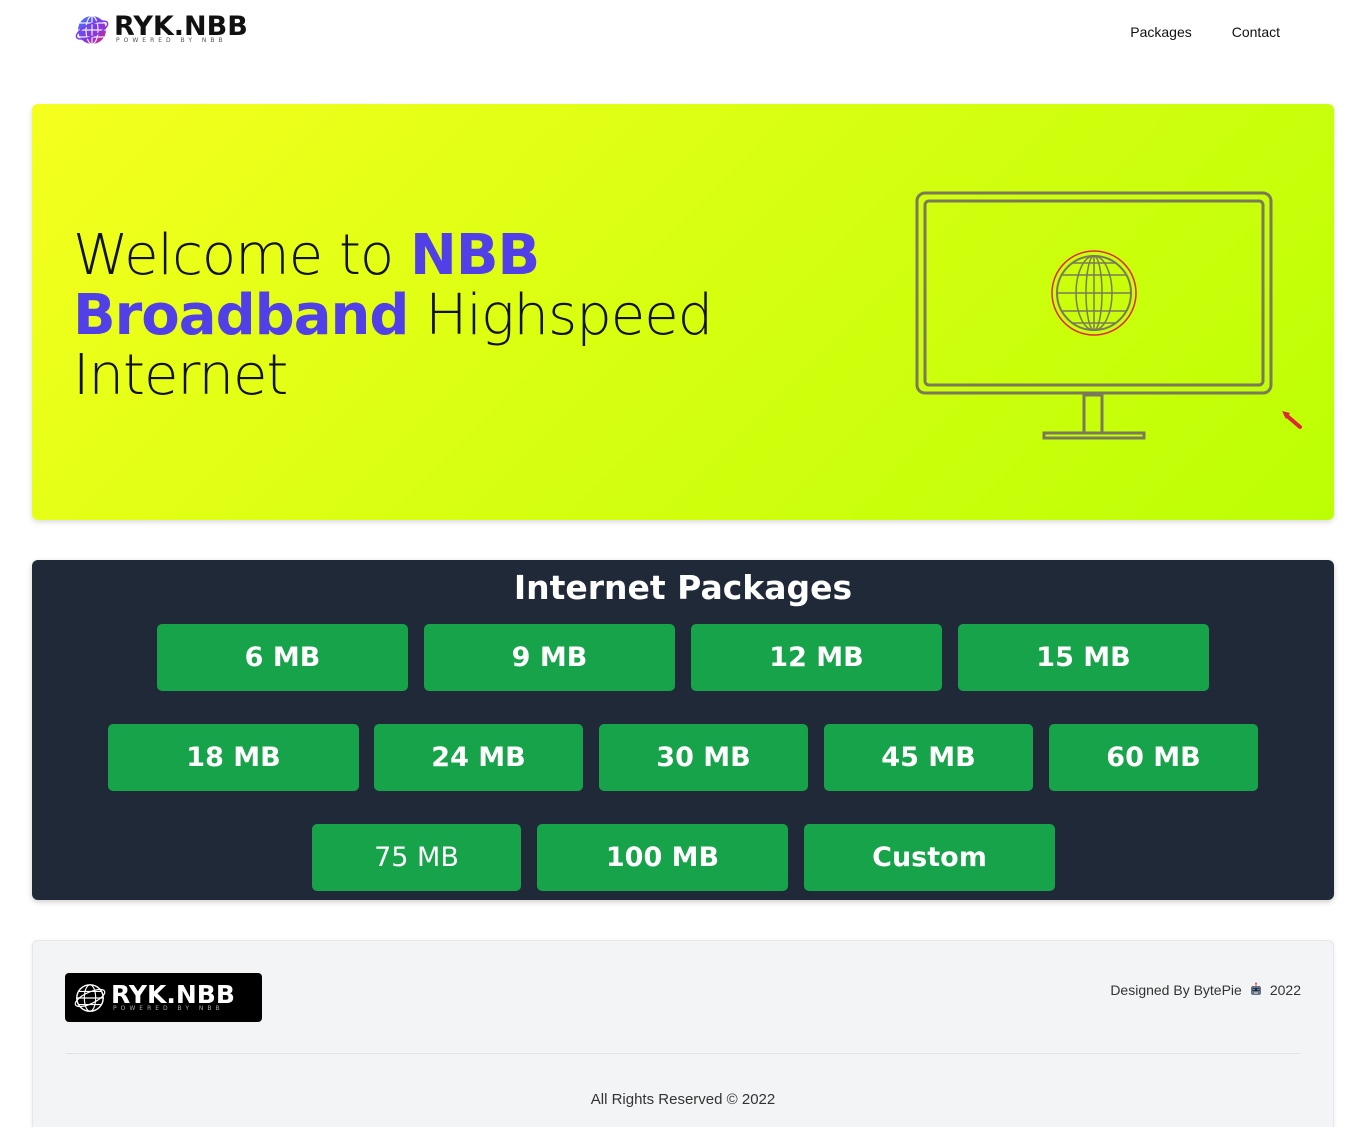 The height and width of the screenshot is (1127, 1366). Describe the element at coordinates (478, 757) in the screenshot. I see `package-button-24mb: 24 MB` at that location.